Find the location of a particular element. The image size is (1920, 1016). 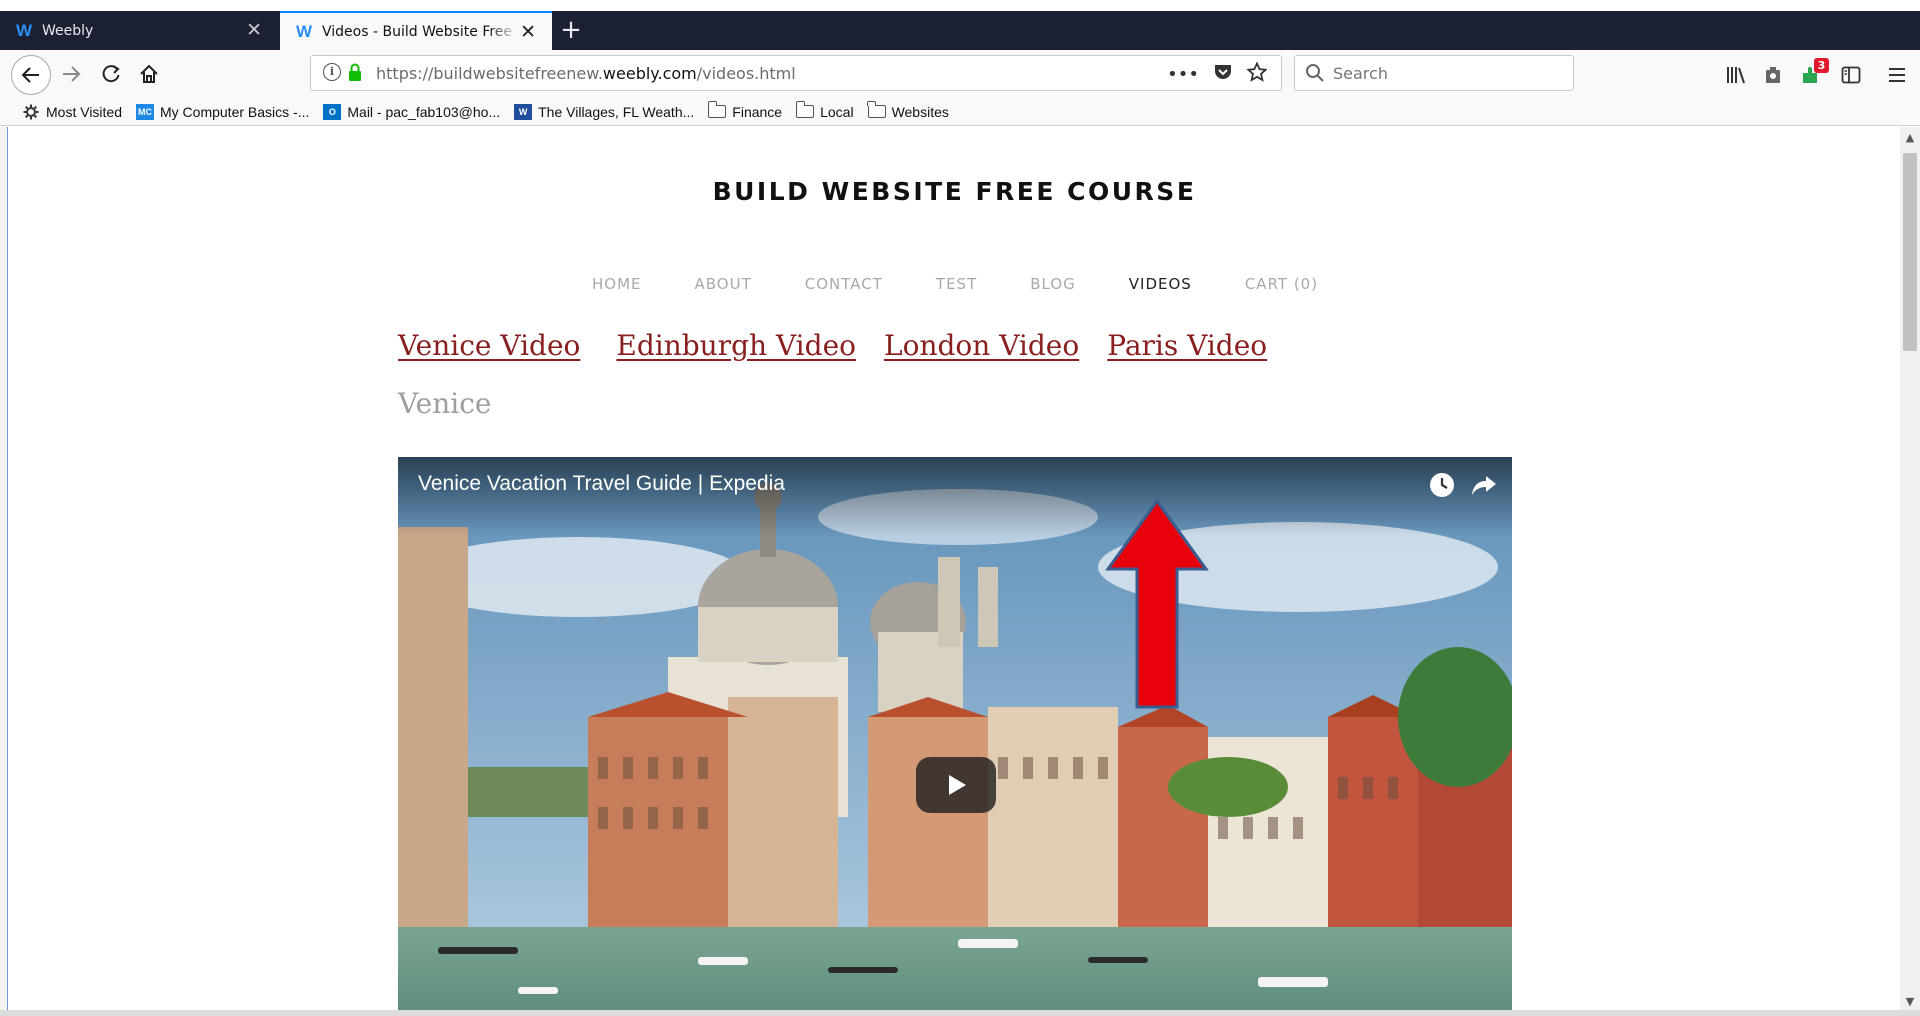

gear-icon is located at coordinates (31, 112).